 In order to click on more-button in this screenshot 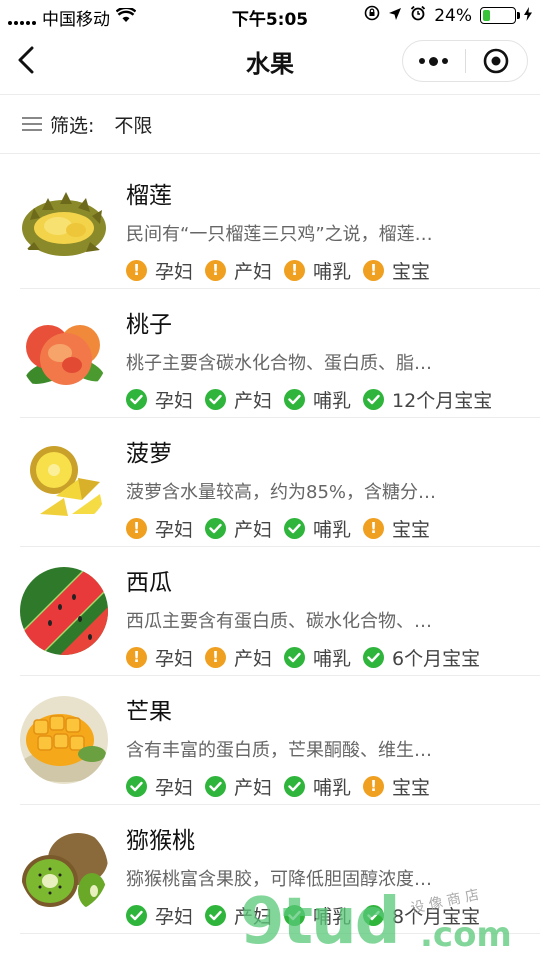, I will do `click(434, 61)`.